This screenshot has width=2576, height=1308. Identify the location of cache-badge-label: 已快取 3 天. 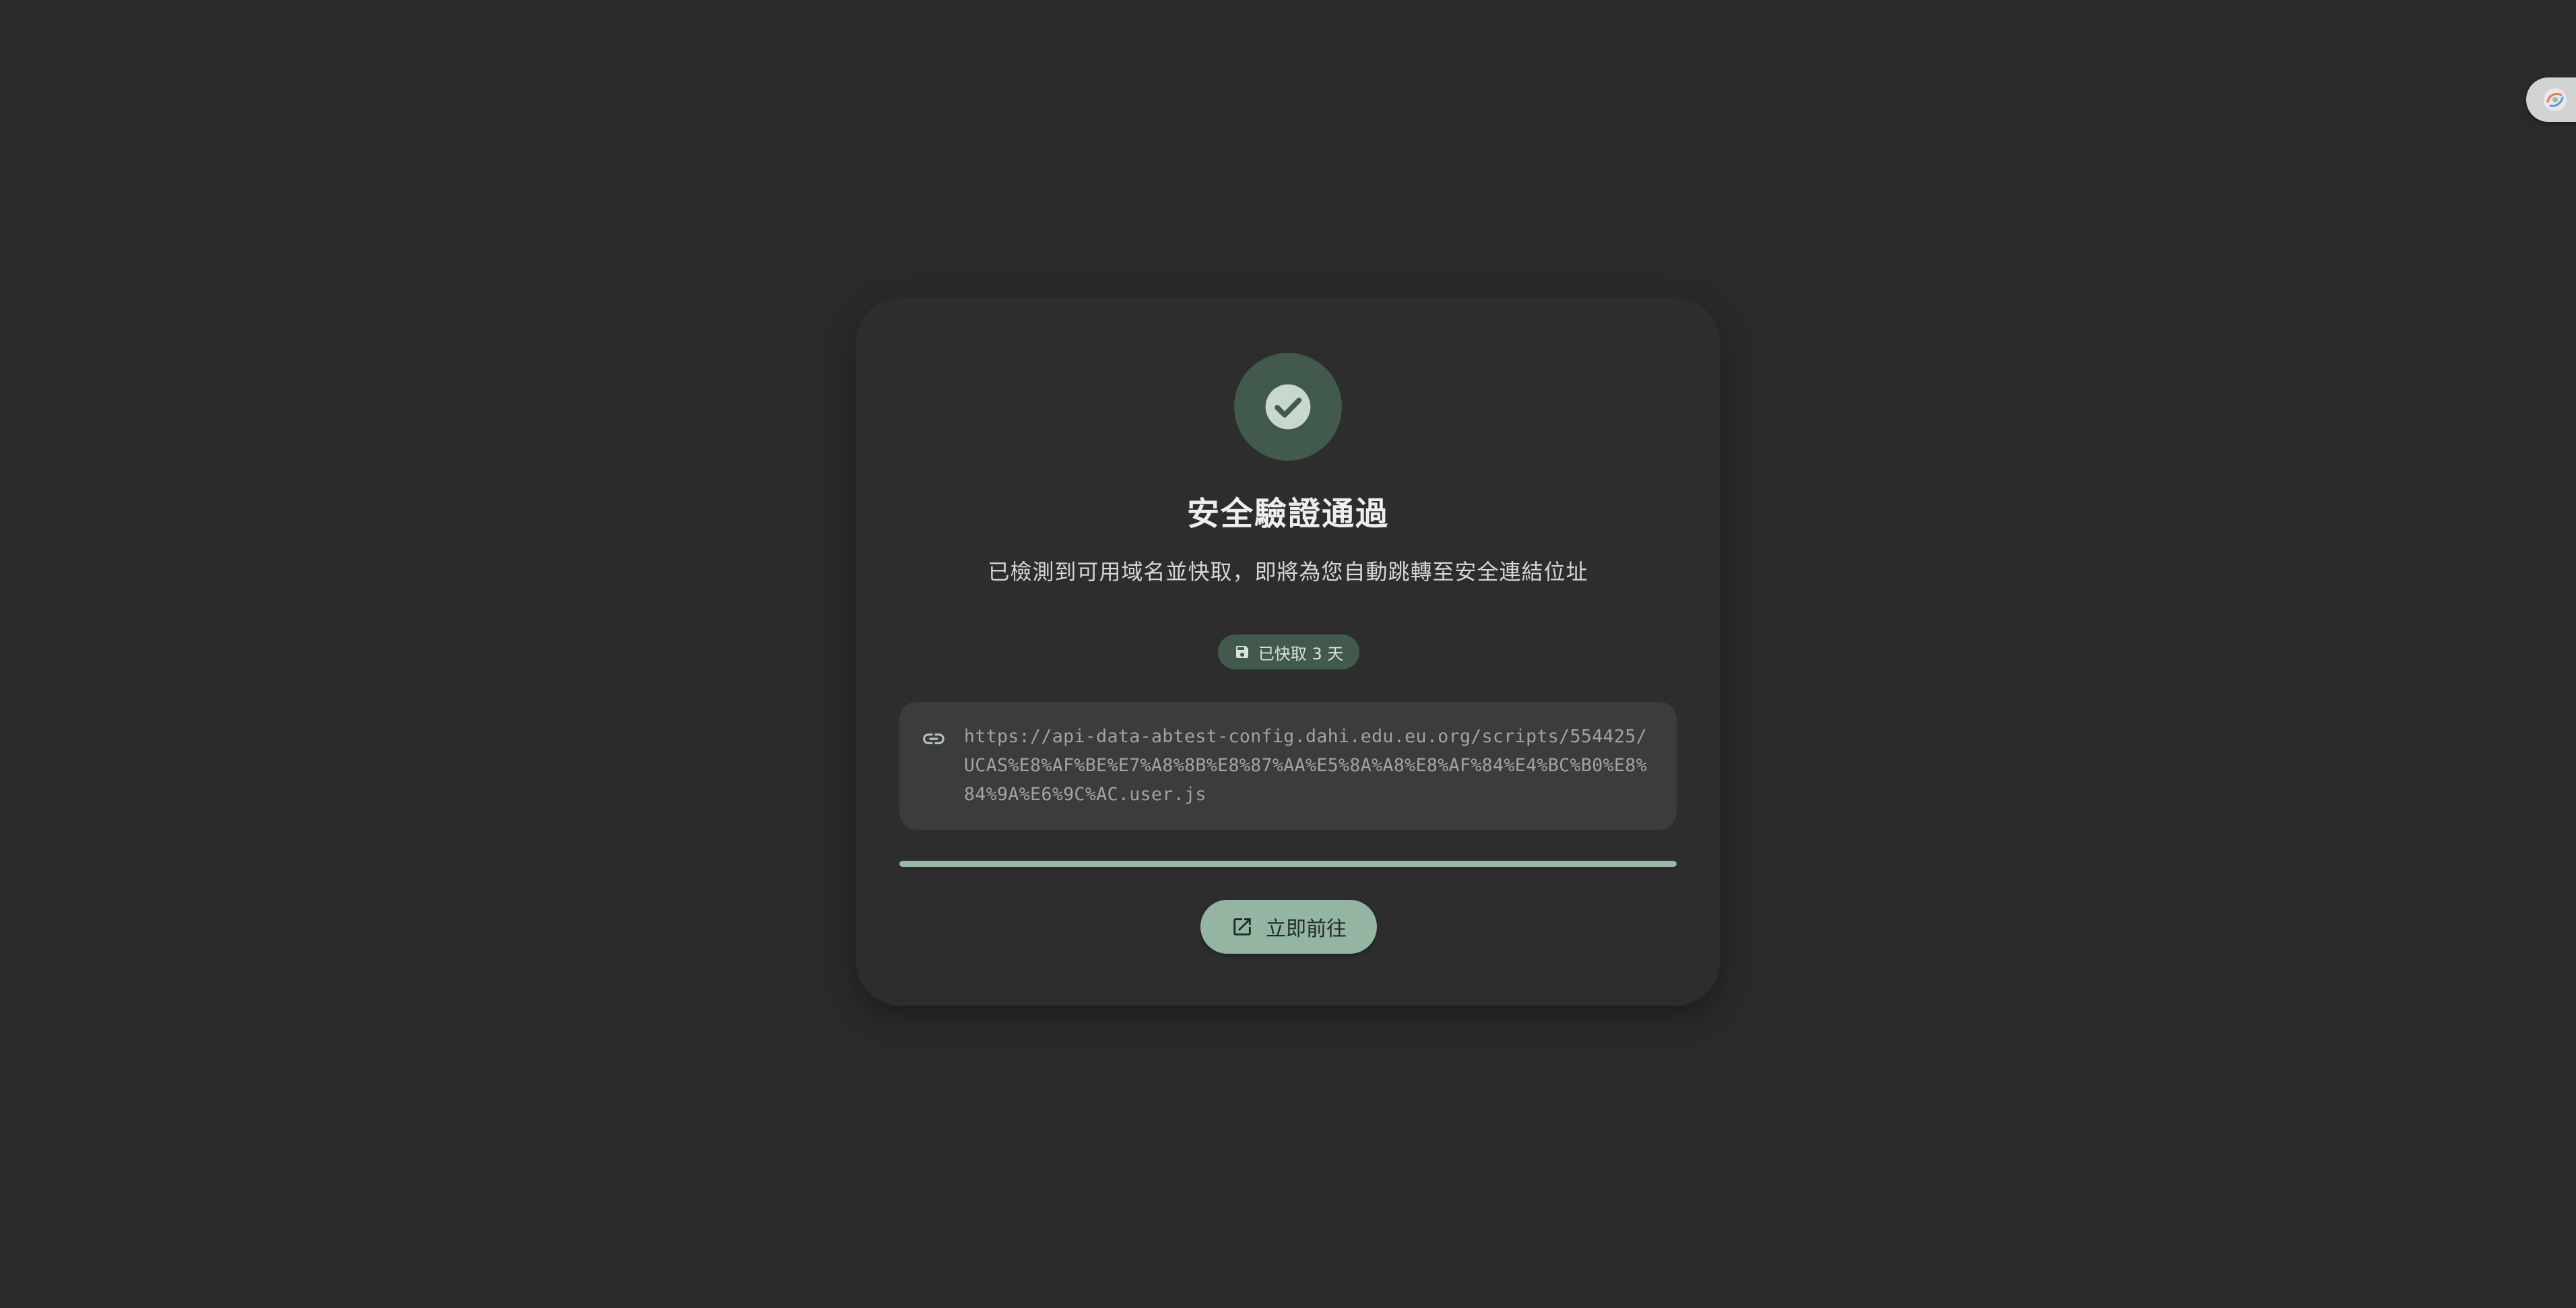
(1301, 653).